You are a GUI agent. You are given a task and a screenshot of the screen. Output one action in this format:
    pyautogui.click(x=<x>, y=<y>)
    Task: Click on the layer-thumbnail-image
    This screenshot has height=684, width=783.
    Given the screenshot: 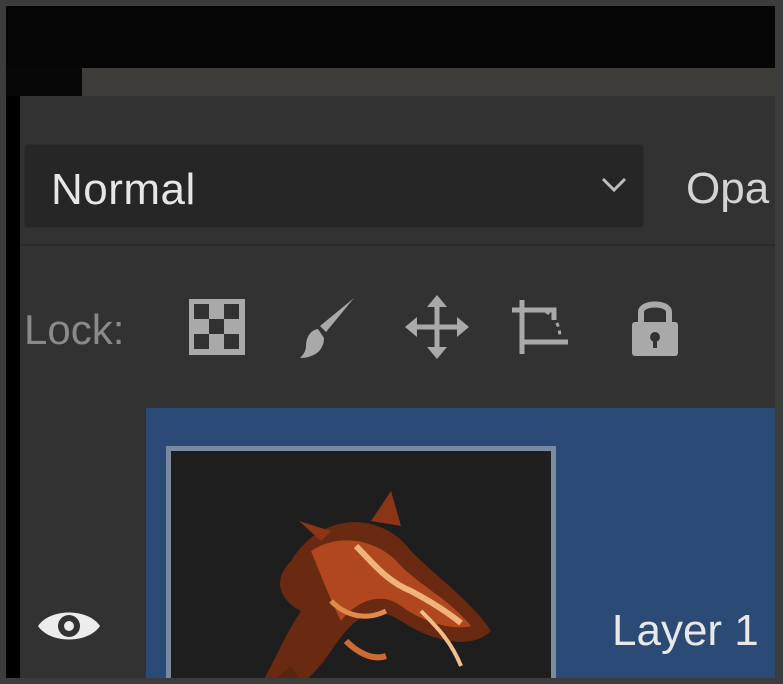 What is the action you would take?
    pyautogui.click(x=377, y=584)
    